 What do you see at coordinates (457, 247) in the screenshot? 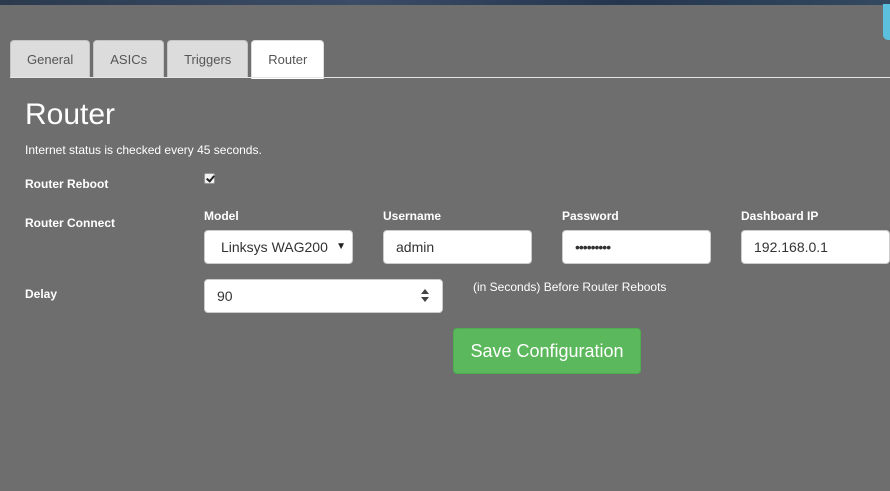
I see `username-input: admin` at bounding box center [457, 247].